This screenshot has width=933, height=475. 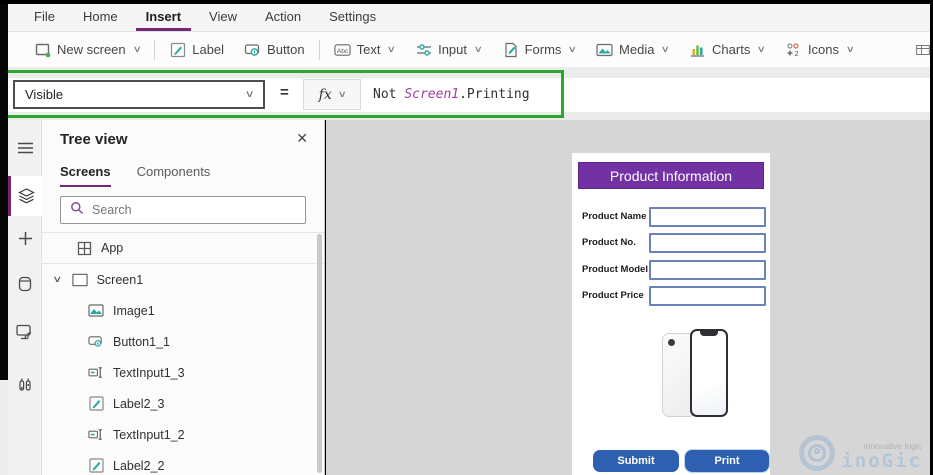 I want to click on frame-border-left-lower, so click(x=4, y=427).